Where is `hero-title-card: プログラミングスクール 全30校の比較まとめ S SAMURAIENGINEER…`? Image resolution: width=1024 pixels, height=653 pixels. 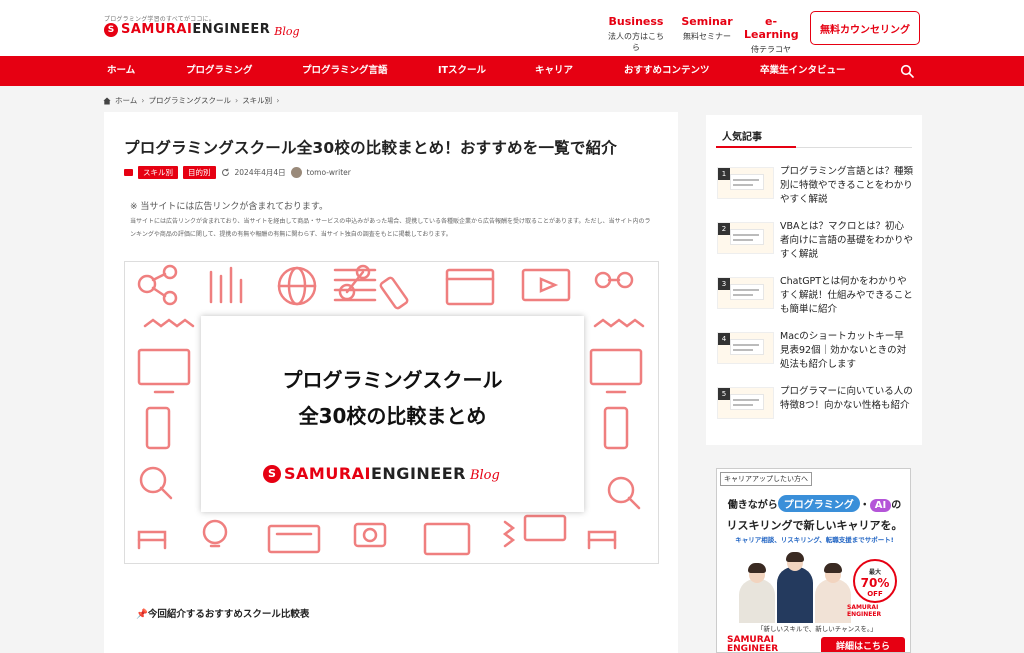 hero-title-card: プログラミングスクール 全30校の比較まとめ S SAMURAIENGINEER… is located at coordinates (392, 414).